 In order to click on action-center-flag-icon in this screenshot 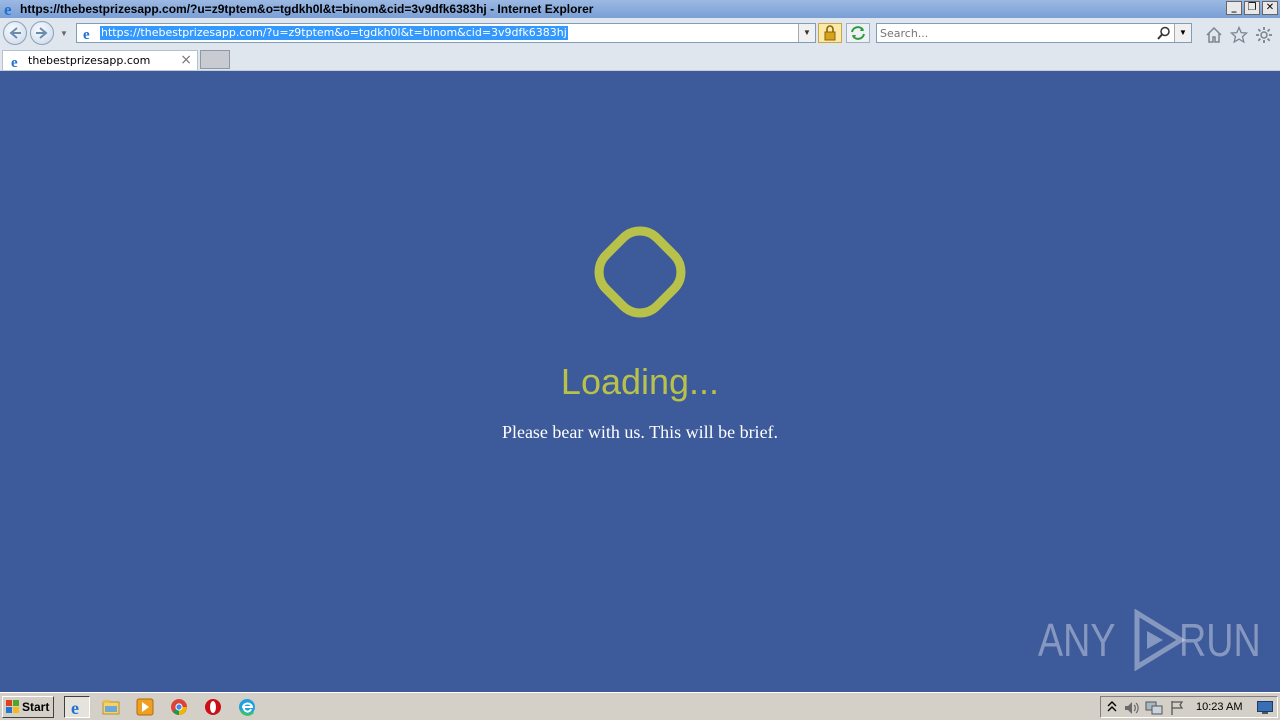, I will do `click(1177, 708)`.